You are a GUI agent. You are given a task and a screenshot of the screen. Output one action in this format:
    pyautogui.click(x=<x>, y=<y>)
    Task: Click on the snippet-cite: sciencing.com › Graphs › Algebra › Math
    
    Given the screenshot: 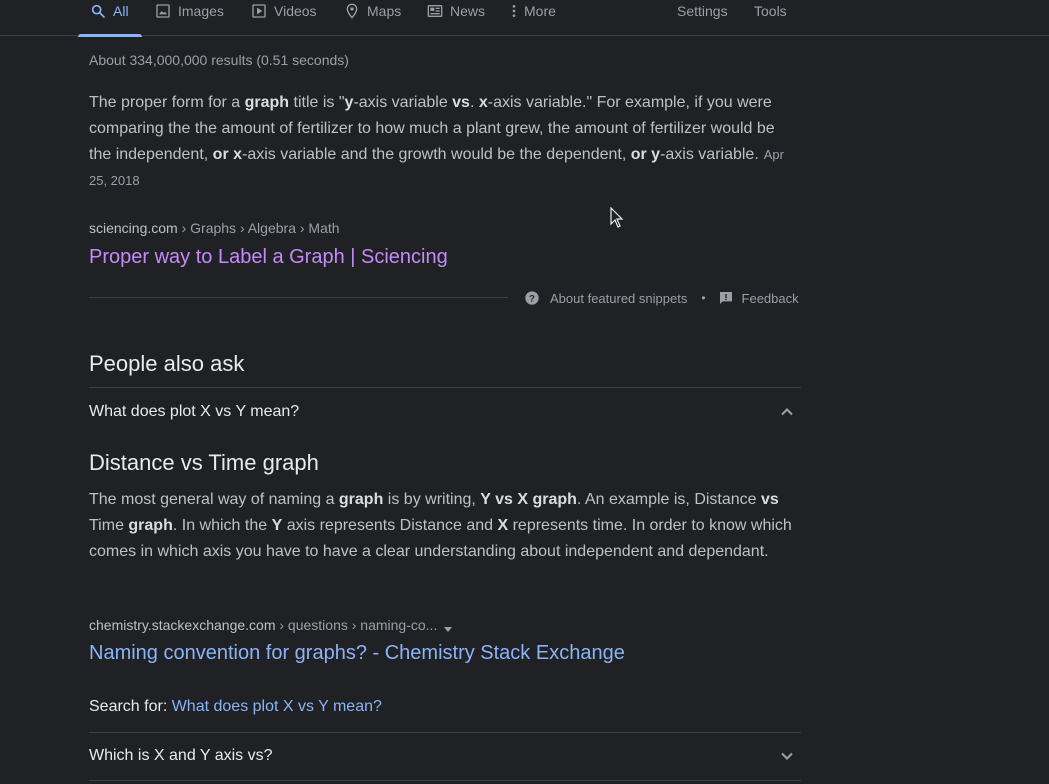 What is the action you would take?
    pyautogui.click(x=214, y=228)
    